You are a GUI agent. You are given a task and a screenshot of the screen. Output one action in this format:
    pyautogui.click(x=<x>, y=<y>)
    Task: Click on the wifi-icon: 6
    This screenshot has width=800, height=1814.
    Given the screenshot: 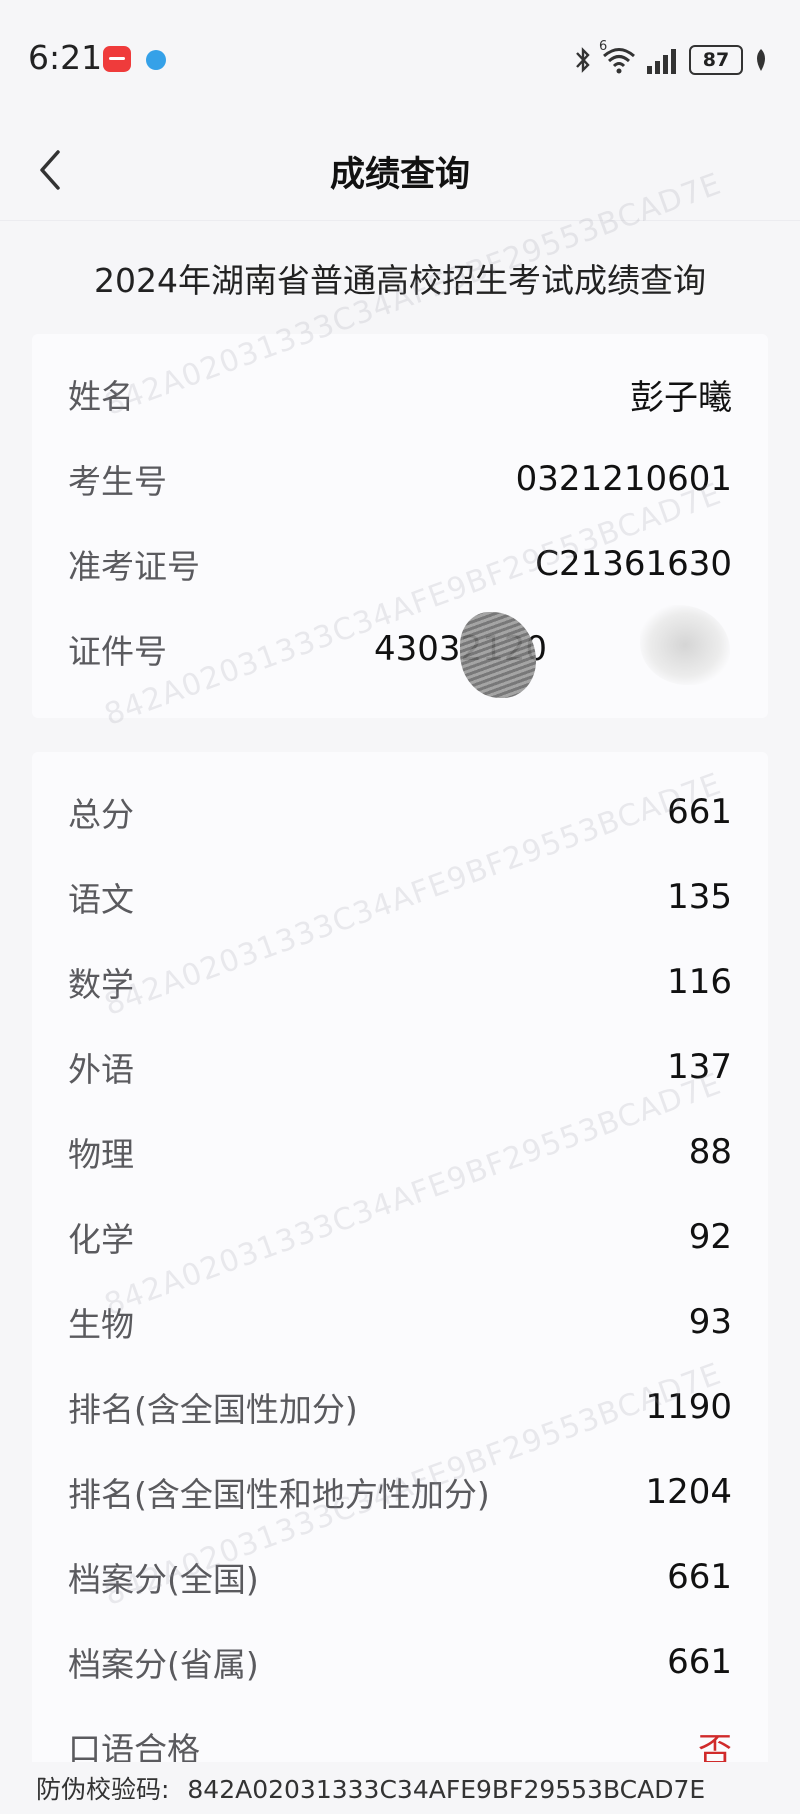 What is the action you would take?
    pyautogui.click(x=618, y=57)
    